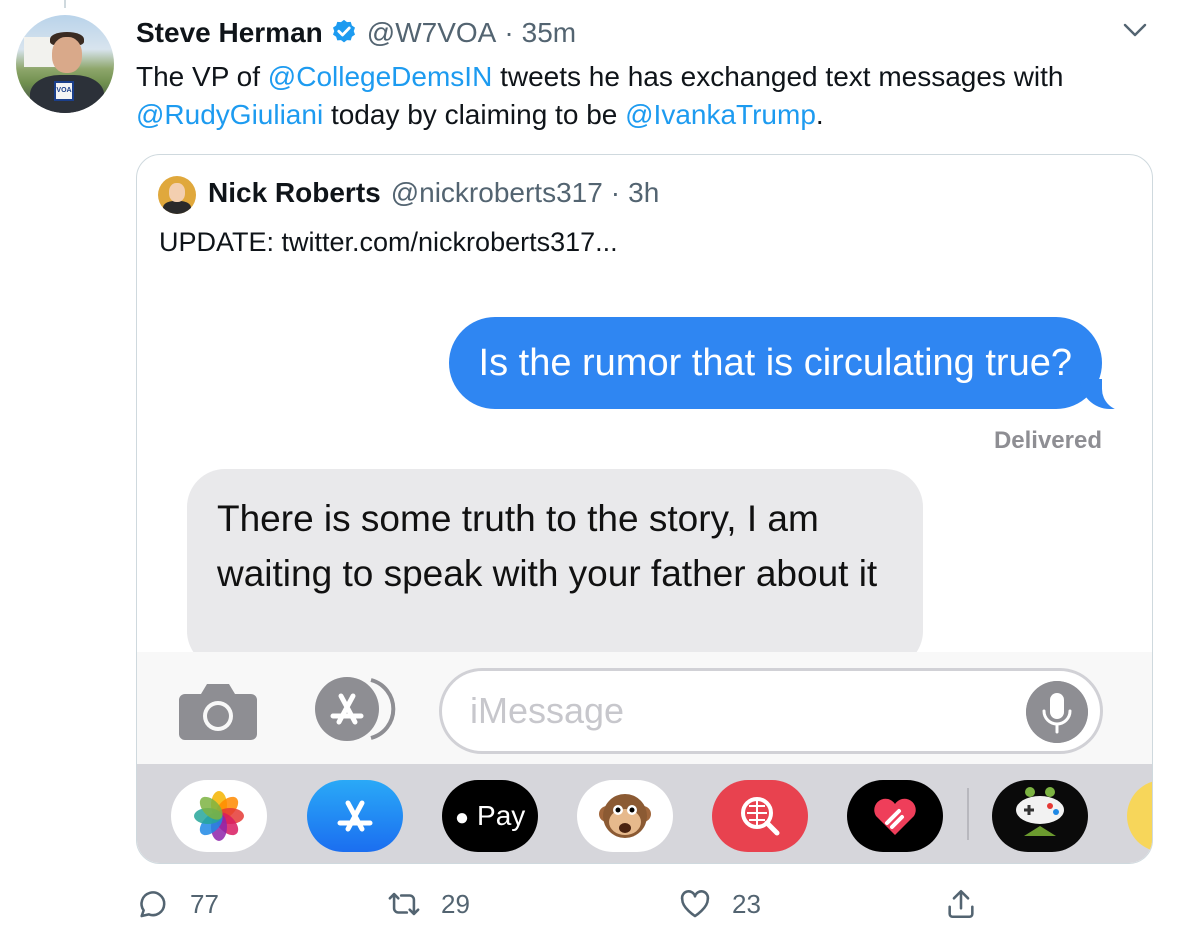 This screenshot has width=1178, height=940. I want to click on delivered-status: Delivered, so click(1047, 440).